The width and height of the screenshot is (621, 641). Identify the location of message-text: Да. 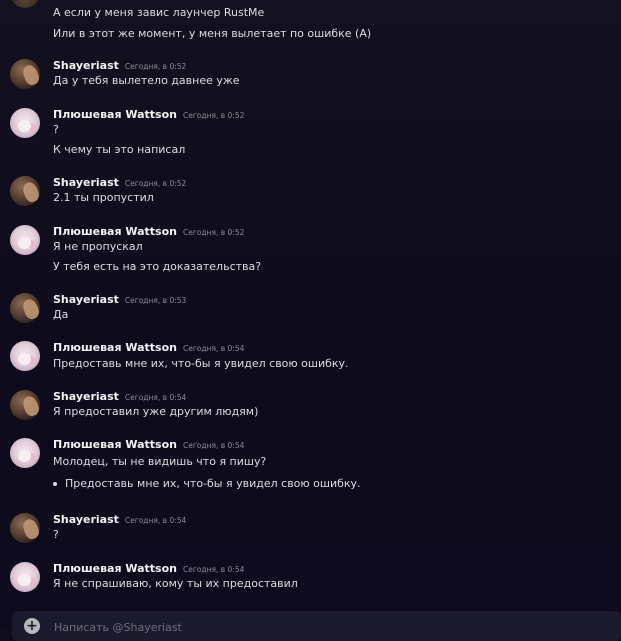
(61, 314).